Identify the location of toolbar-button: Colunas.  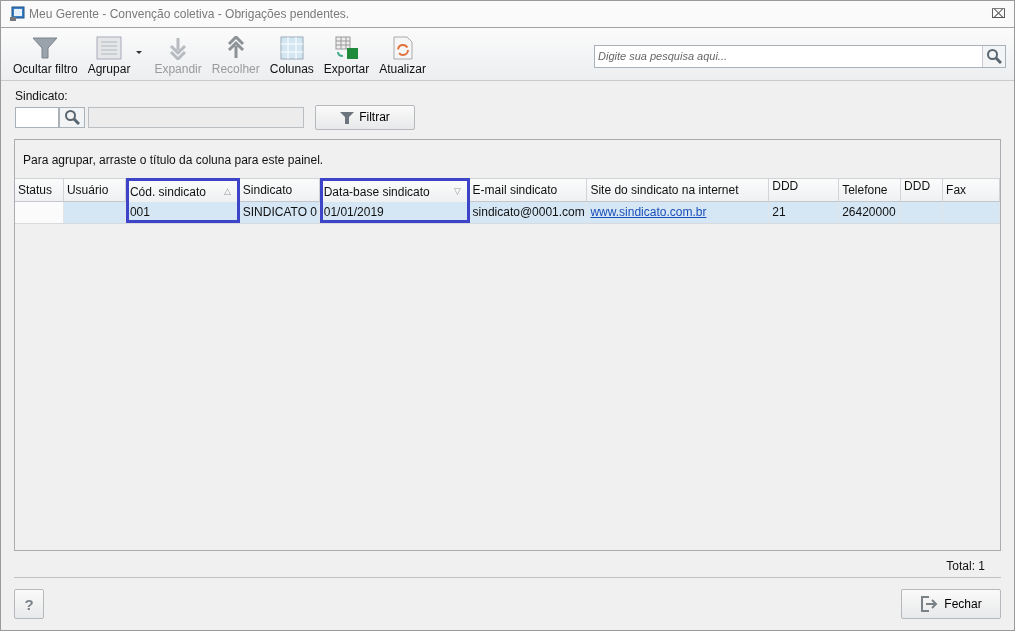
(291, 55).